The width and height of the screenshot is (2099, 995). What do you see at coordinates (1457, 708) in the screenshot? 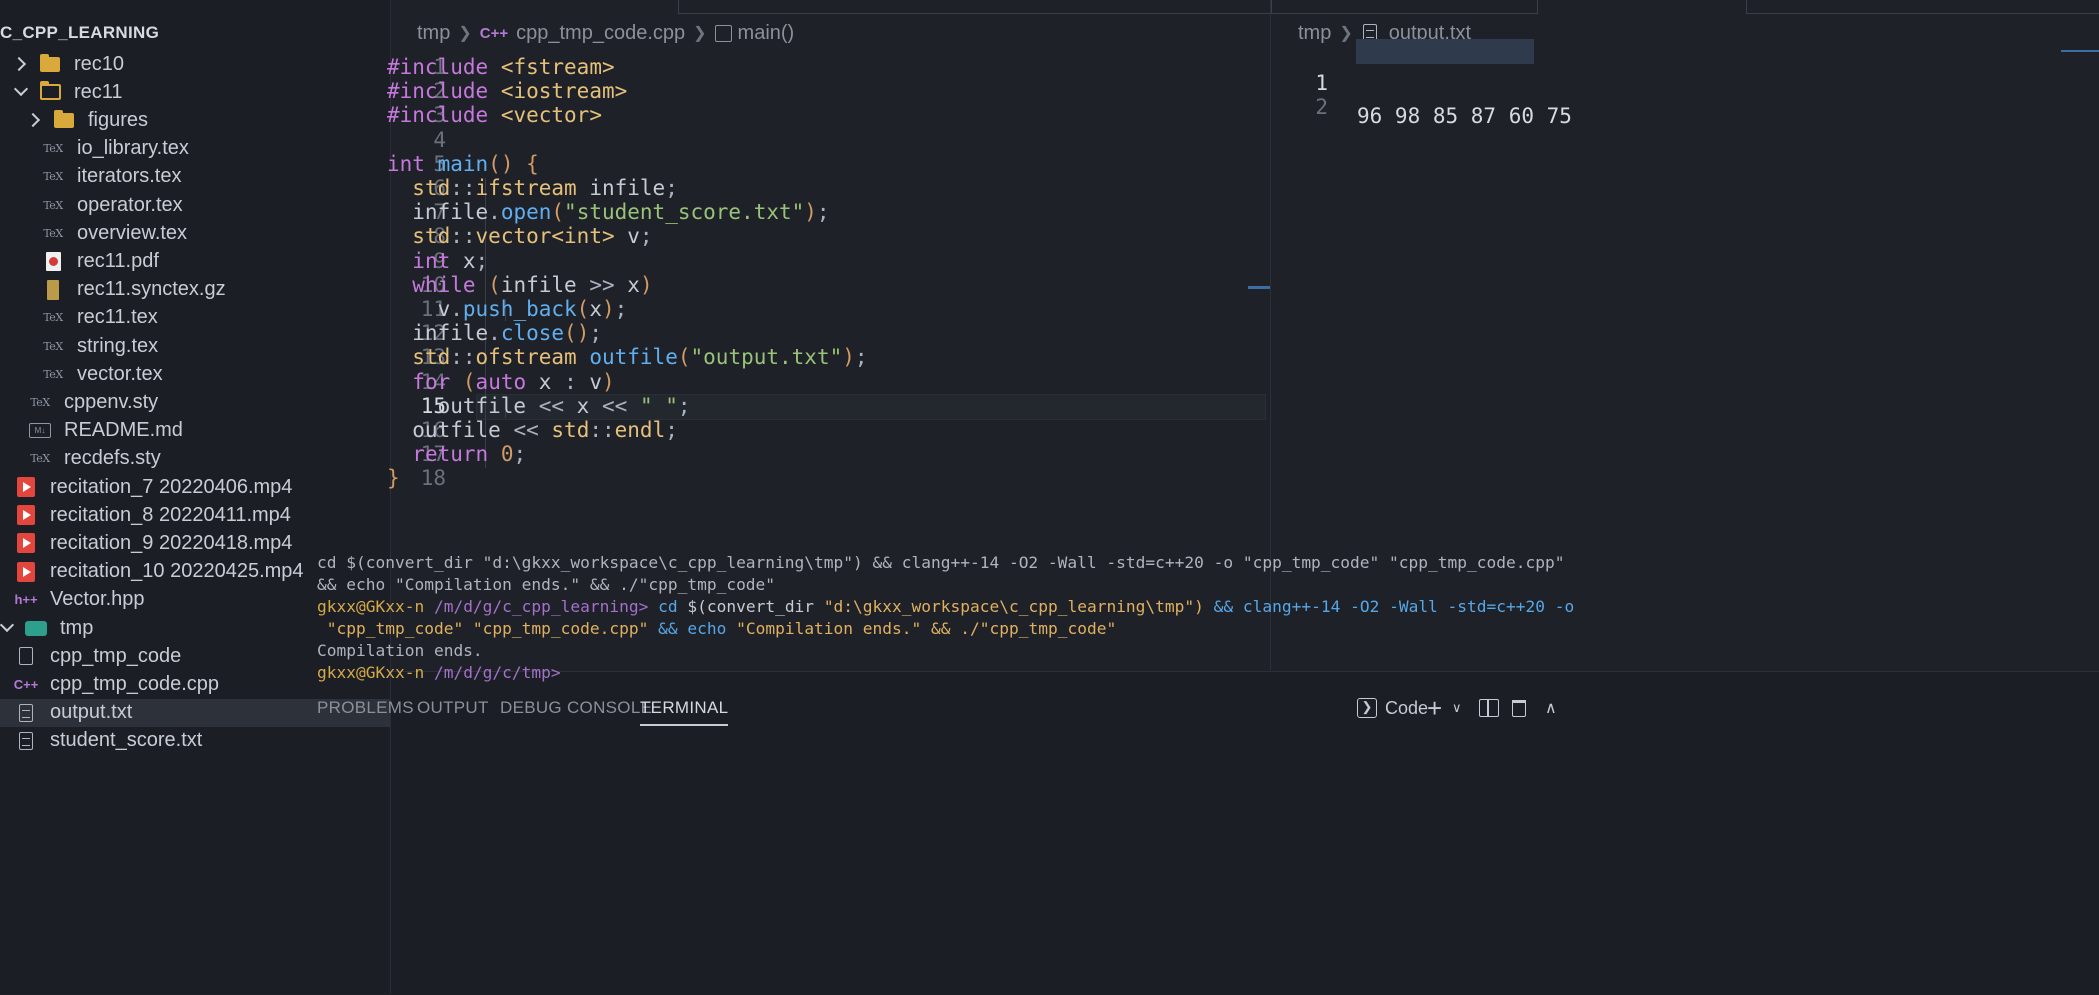
I see `chevron-down-icon: ∨` at bounding box center [1457, 708].